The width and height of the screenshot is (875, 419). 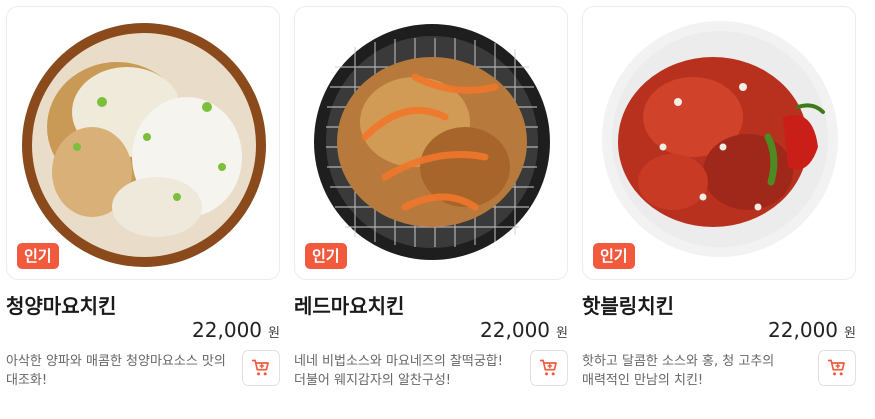 What do you see at coordinates (398, 371) in the screenshot?
I see `product-description: 네네 비법소스와 마요네즈의 찰떡궁합! 더불어 웨지감자의 알찬구성!` at bounding box center [398, 371].